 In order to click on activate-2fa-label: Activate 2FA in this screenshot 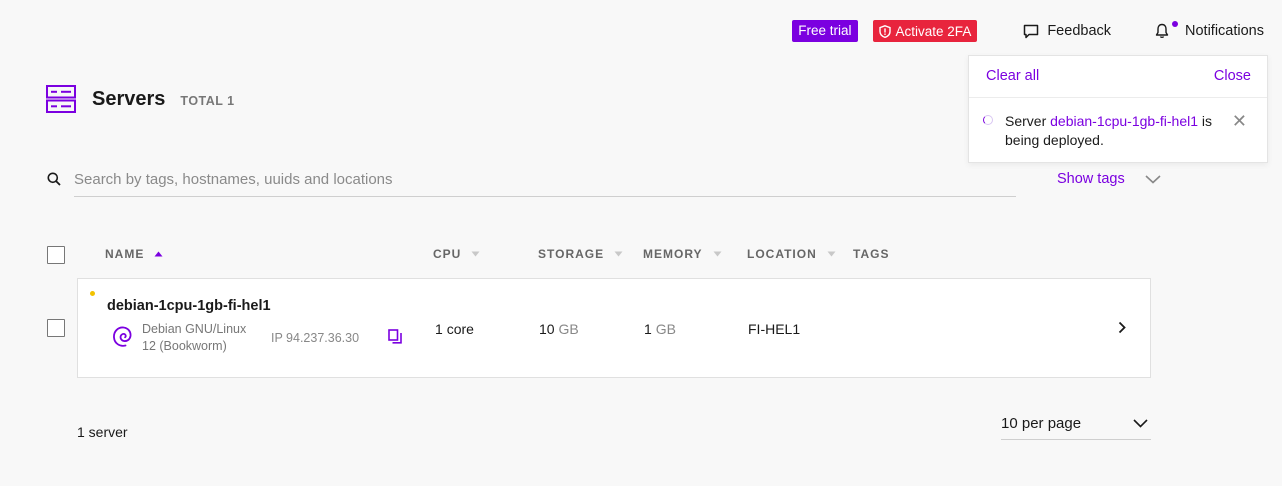, I will do `click(933, 31)`.